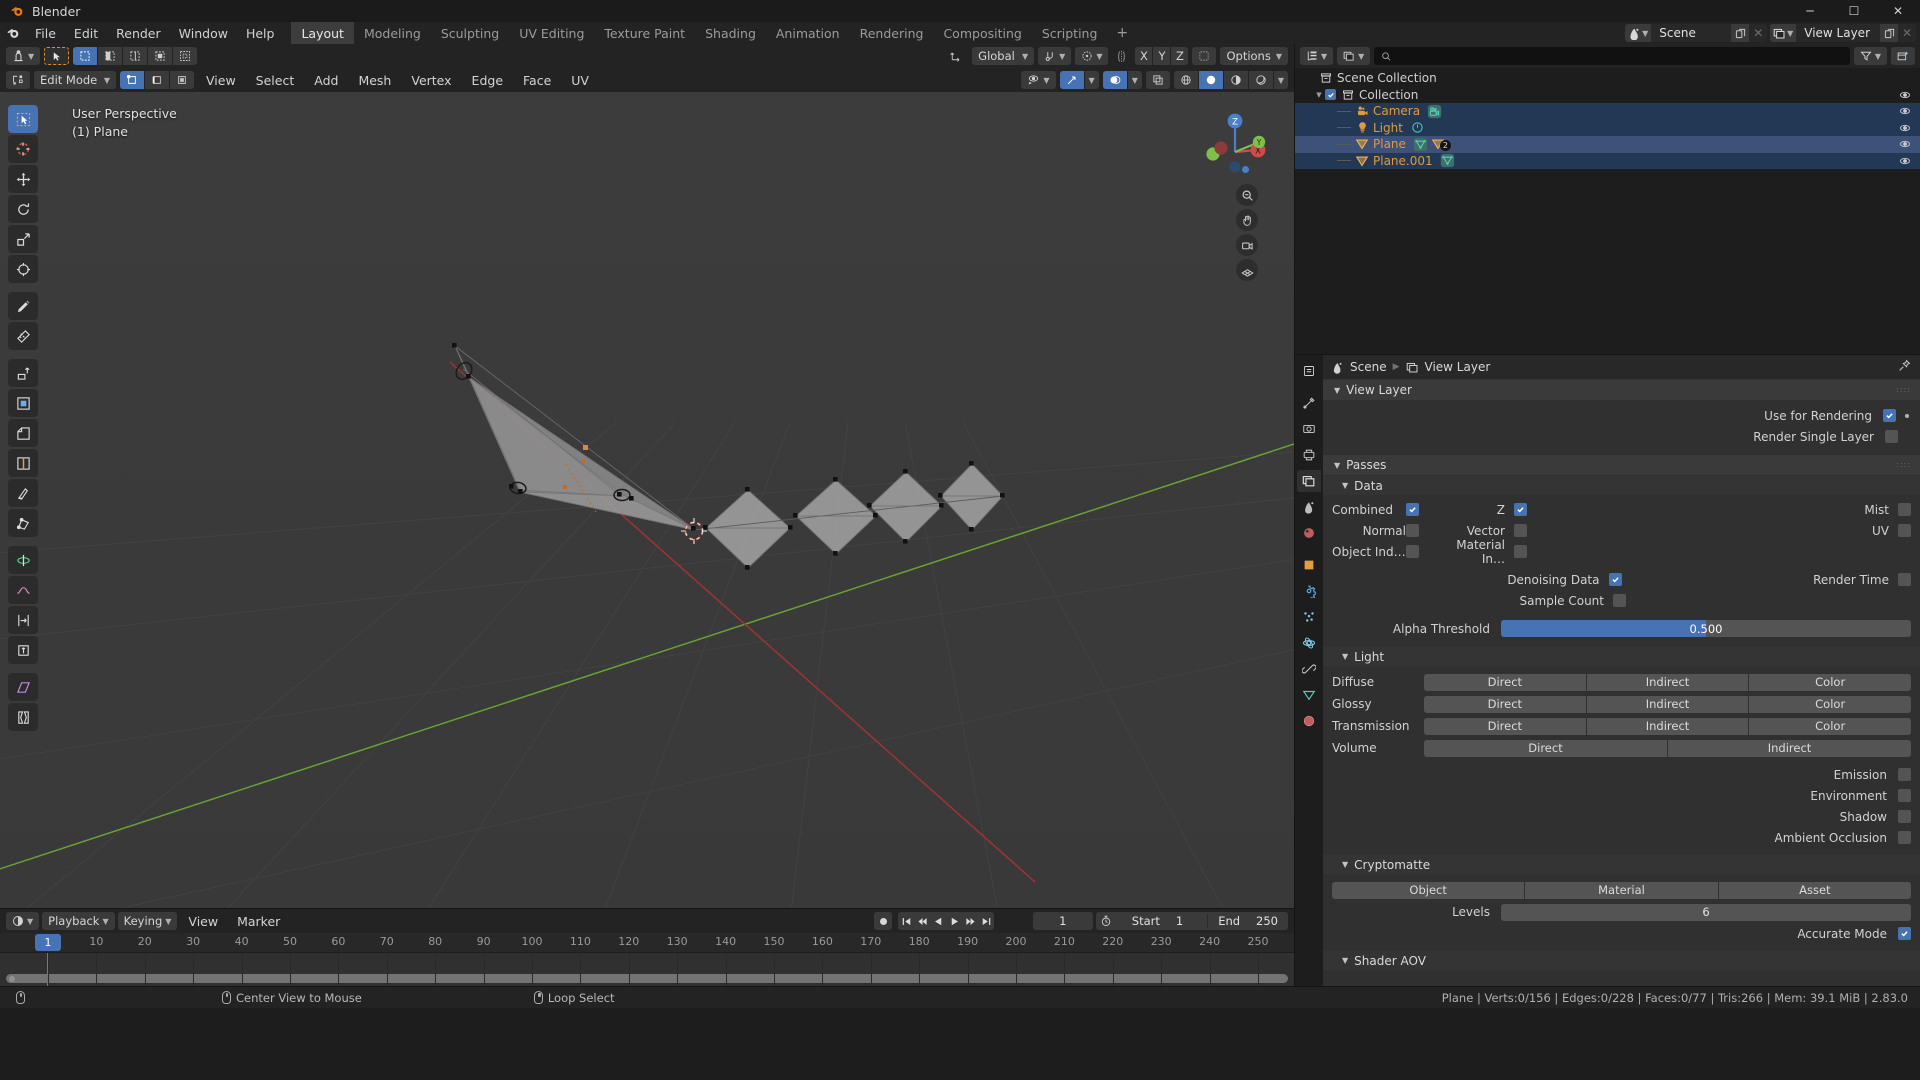 Image resolution: width=1920 pixels, height=1080 pixels. Describe the element at coordinates (1134, 80) in the screenshot. I see `overlay-dropdown: ▼` at that location.